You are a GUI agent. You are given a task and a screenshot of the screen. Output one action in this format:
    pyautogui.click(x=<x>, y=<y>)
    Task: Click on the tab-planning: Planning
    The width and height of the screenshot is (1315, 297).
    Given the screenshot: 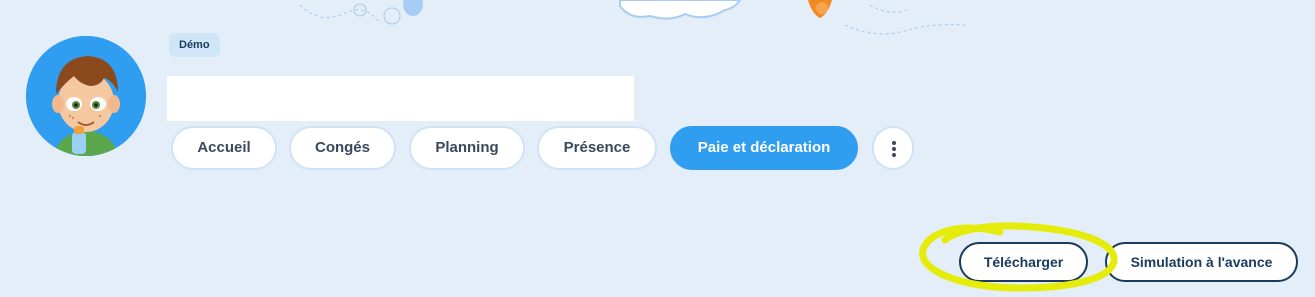 What is the action you would take?
    pyautogui.click(x=467, y=148)
    